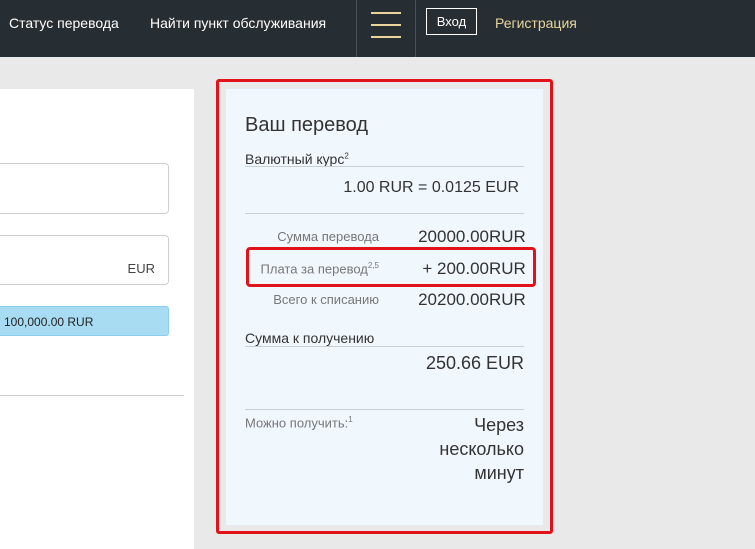 The height and width of the screenshot is (549, 755). What do you see at coordinates (84, 188) in the screenshot?
I see `send-amount-field` at bounding box center [84, 188].